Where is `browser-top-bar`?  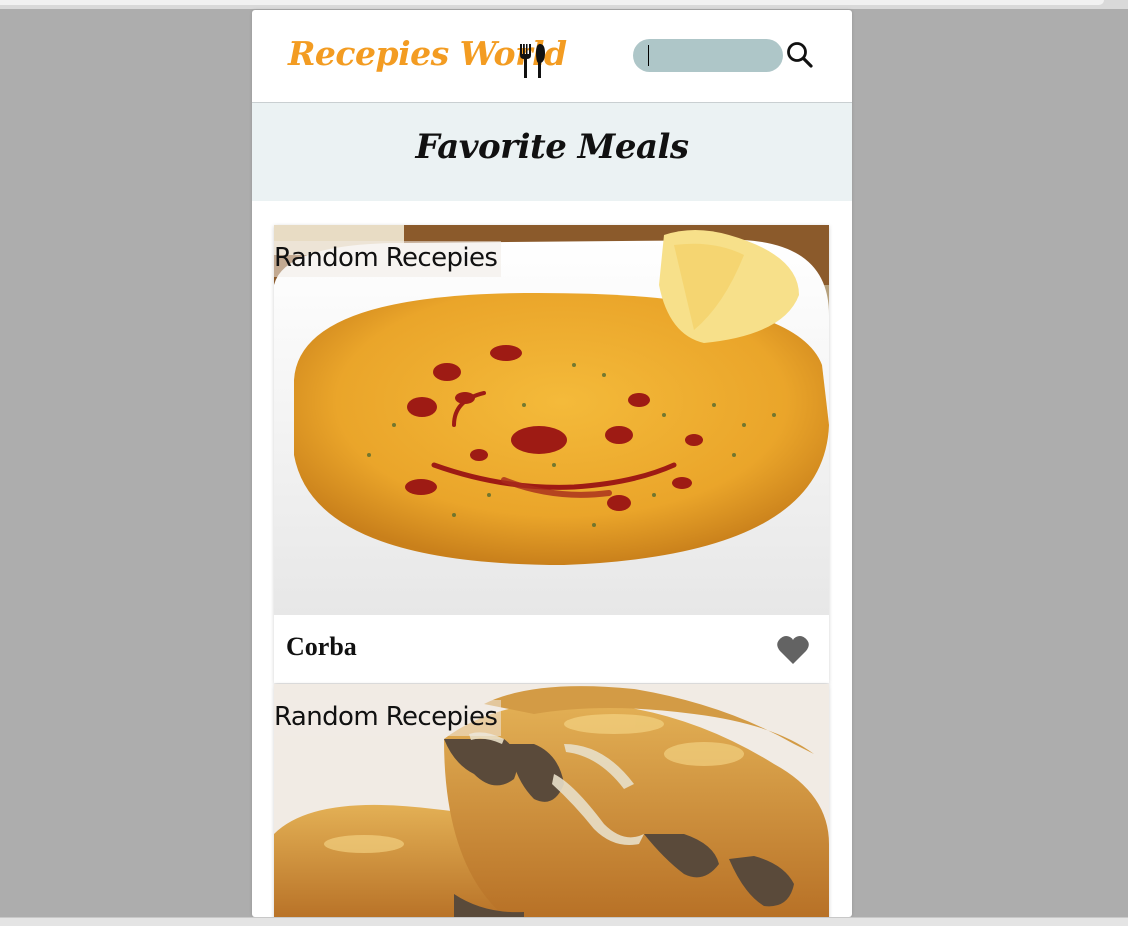 browser-top-bar is located at coordinates (564, 4).